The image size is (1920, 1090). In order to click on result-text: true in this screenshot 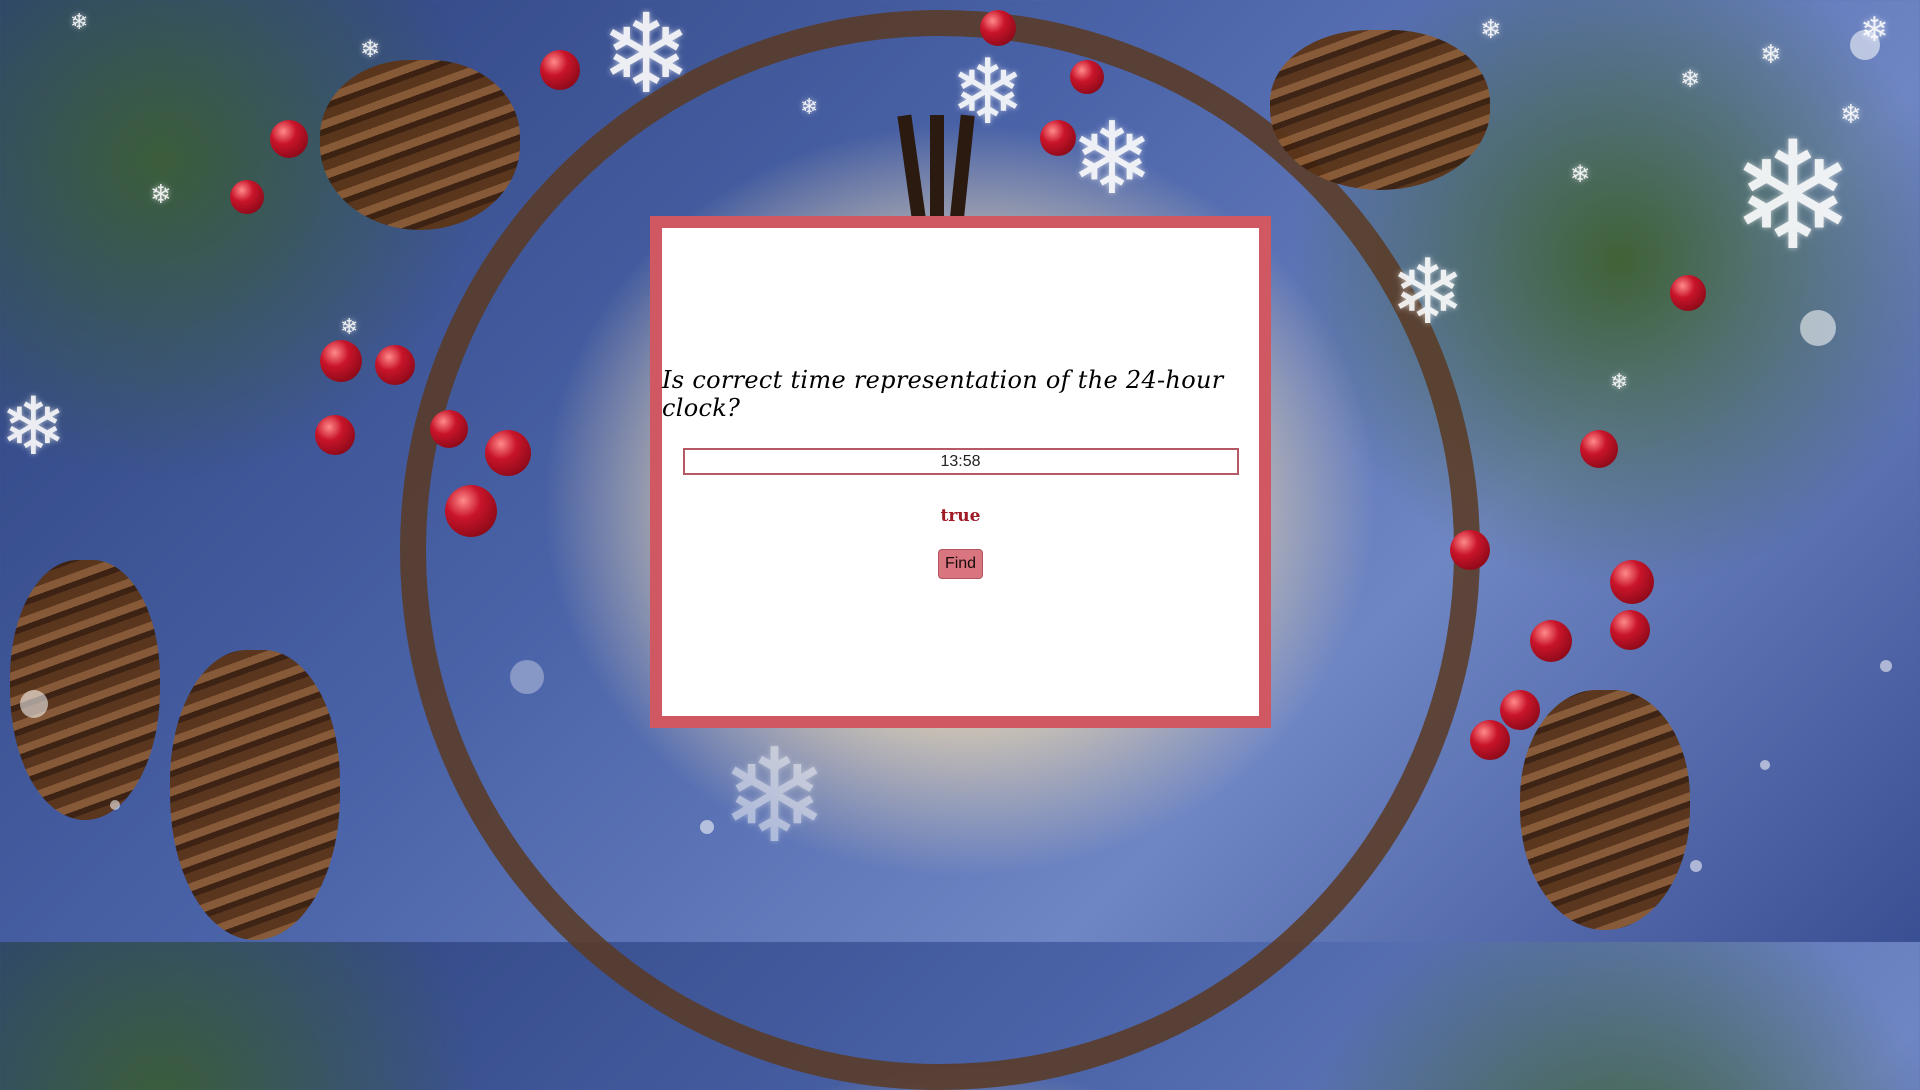, I will do `click(960, 516)`.